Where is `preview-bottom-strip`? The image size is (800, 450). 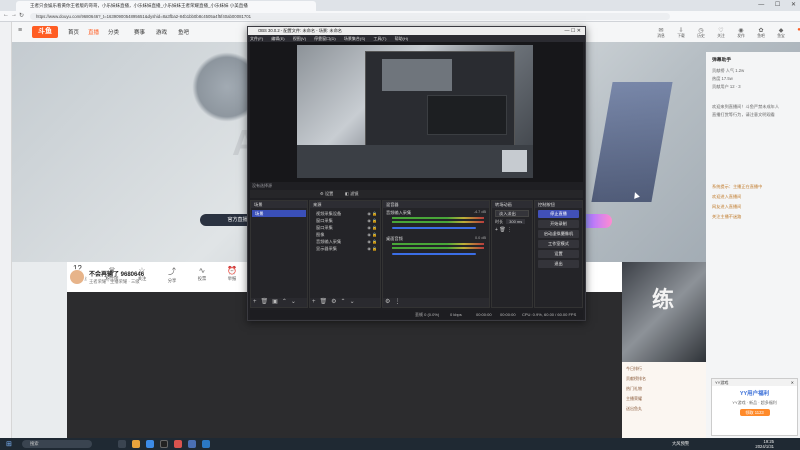 preview-bottom-strip is located at coordinates (415, 161).